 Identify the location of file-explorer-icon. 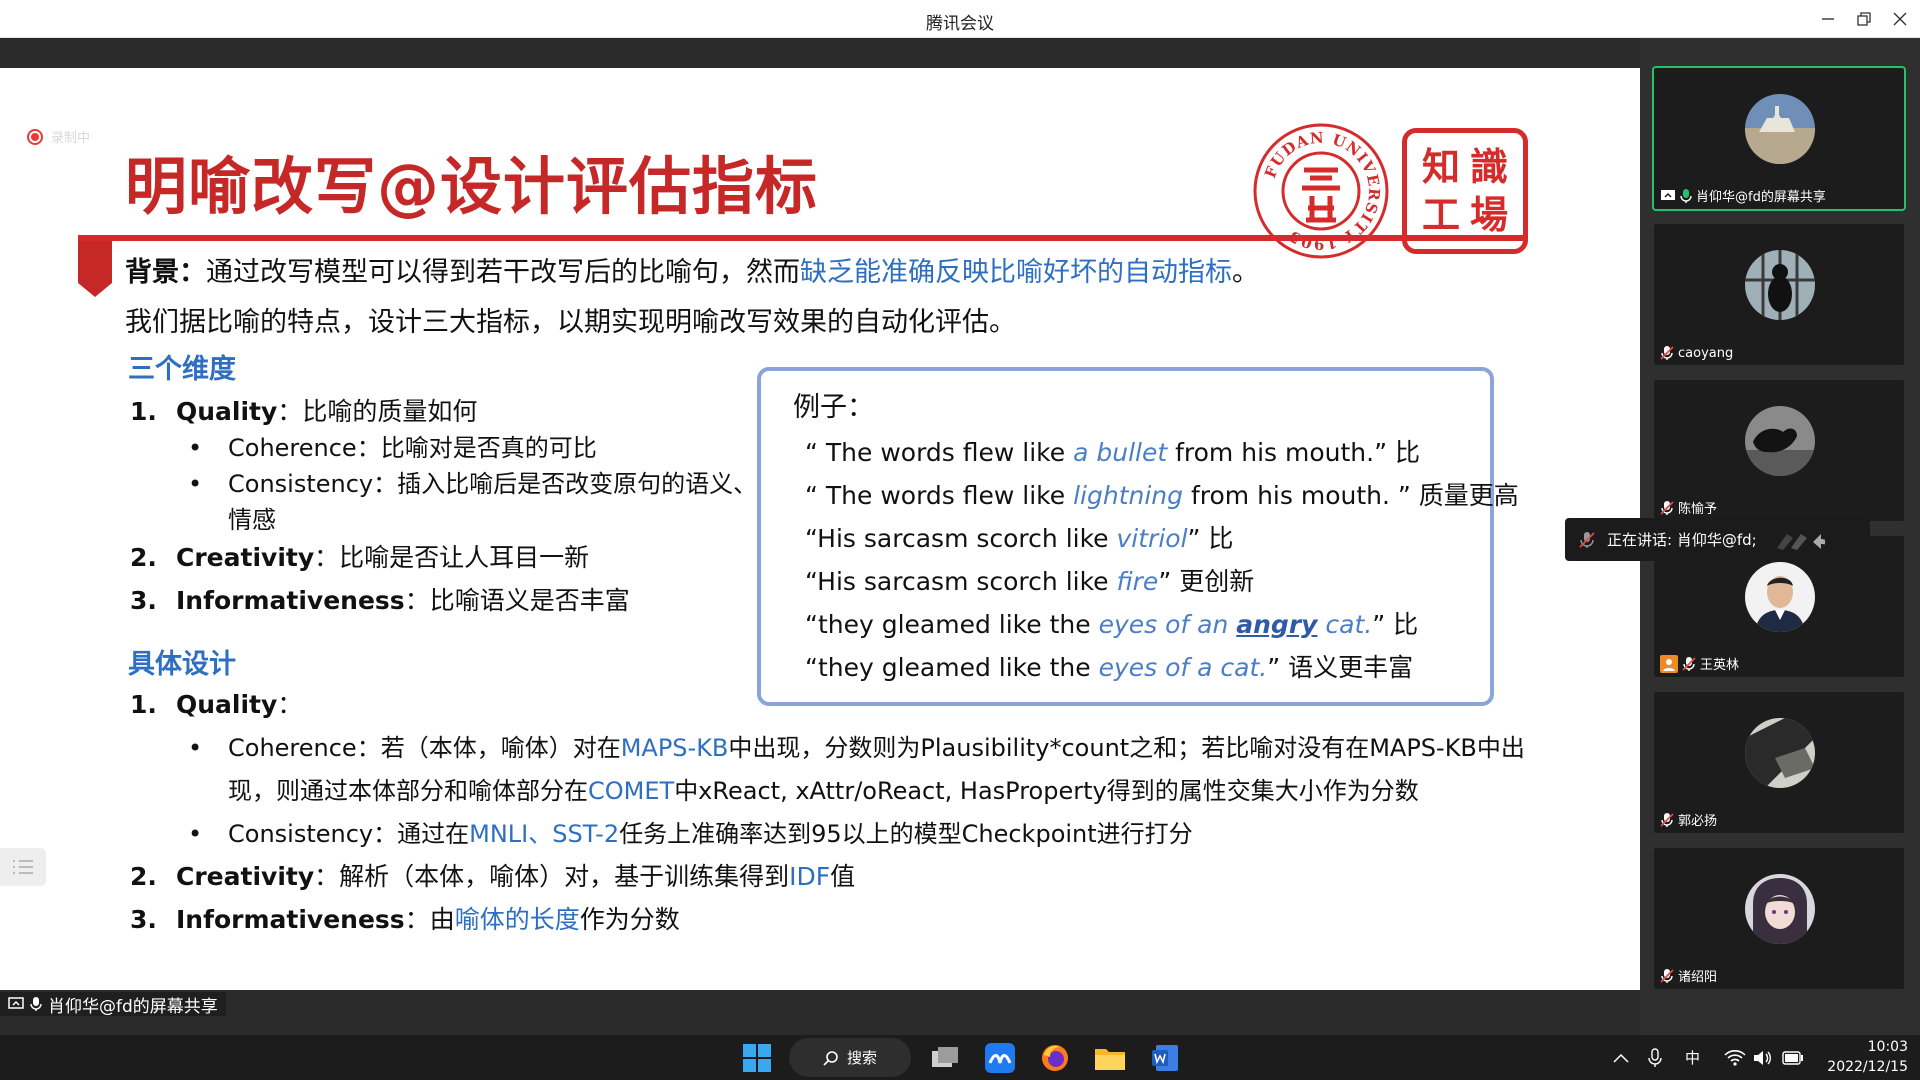
(1110, 1059).